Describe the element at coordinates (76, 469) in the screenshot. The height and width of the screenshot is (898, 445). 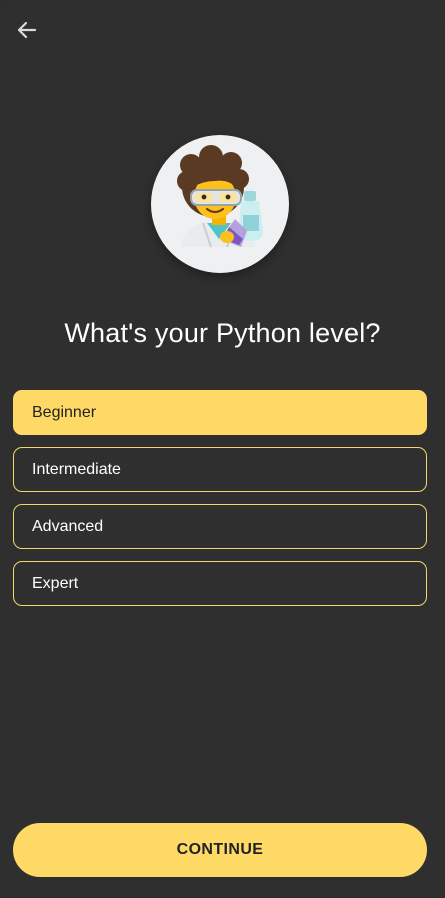
I see `option-label: Intermediate` at that location.